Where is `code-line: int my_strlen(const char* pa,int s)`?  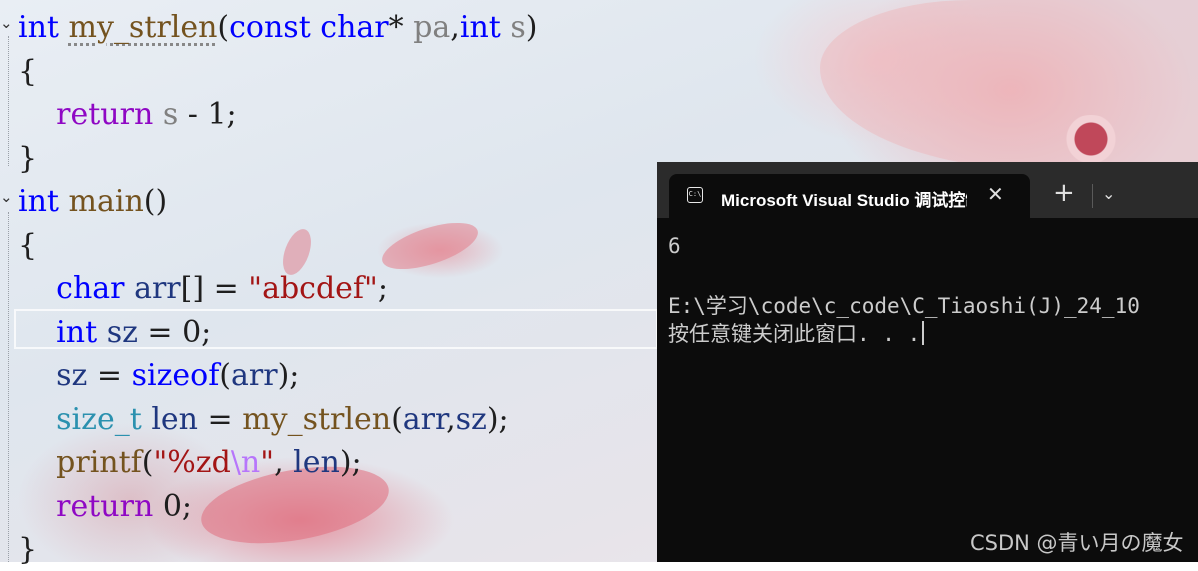 code-line: int my_strlen(const char* pa,int s) is located at coordinates (278, 27).